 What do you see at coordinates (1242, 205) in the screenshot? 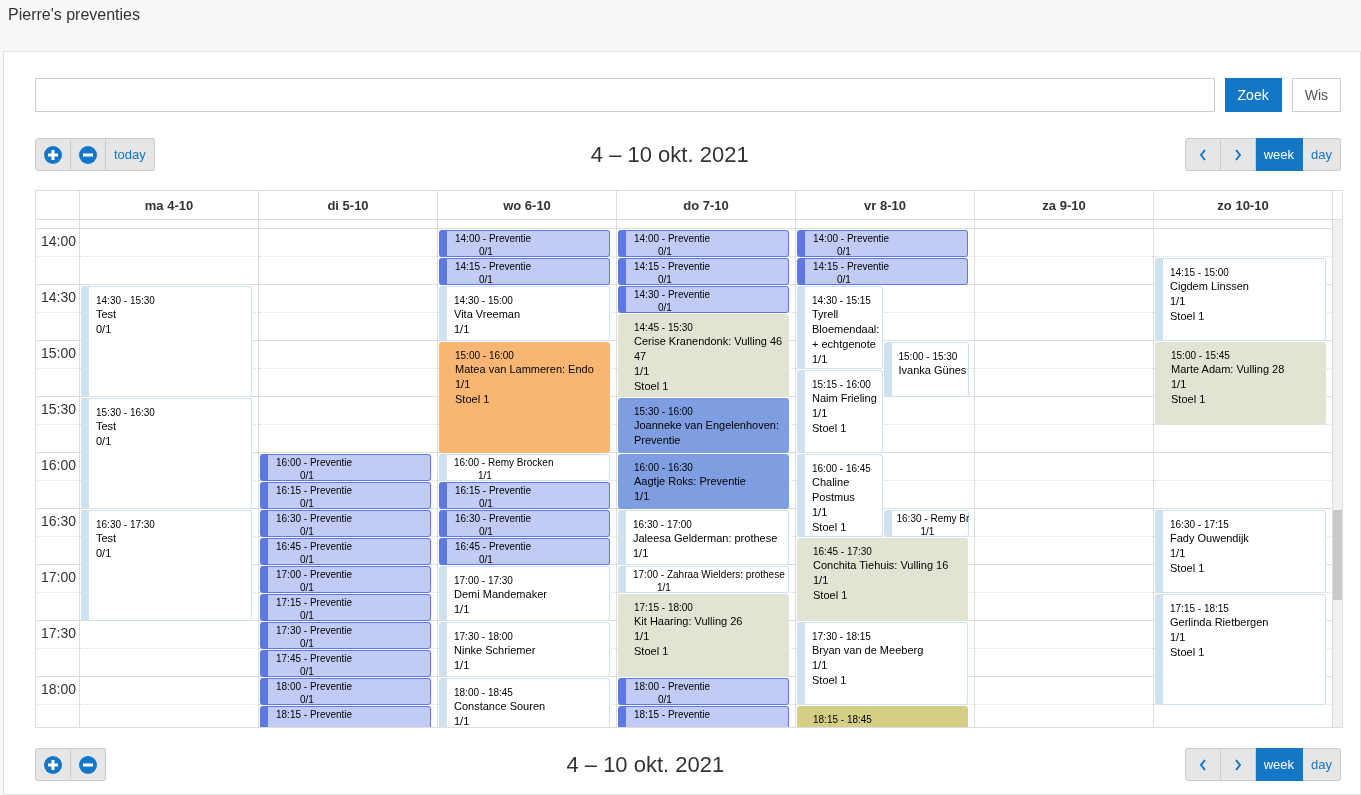
I see `day-header: zo 10-10` at bounding box center [1242, 205].